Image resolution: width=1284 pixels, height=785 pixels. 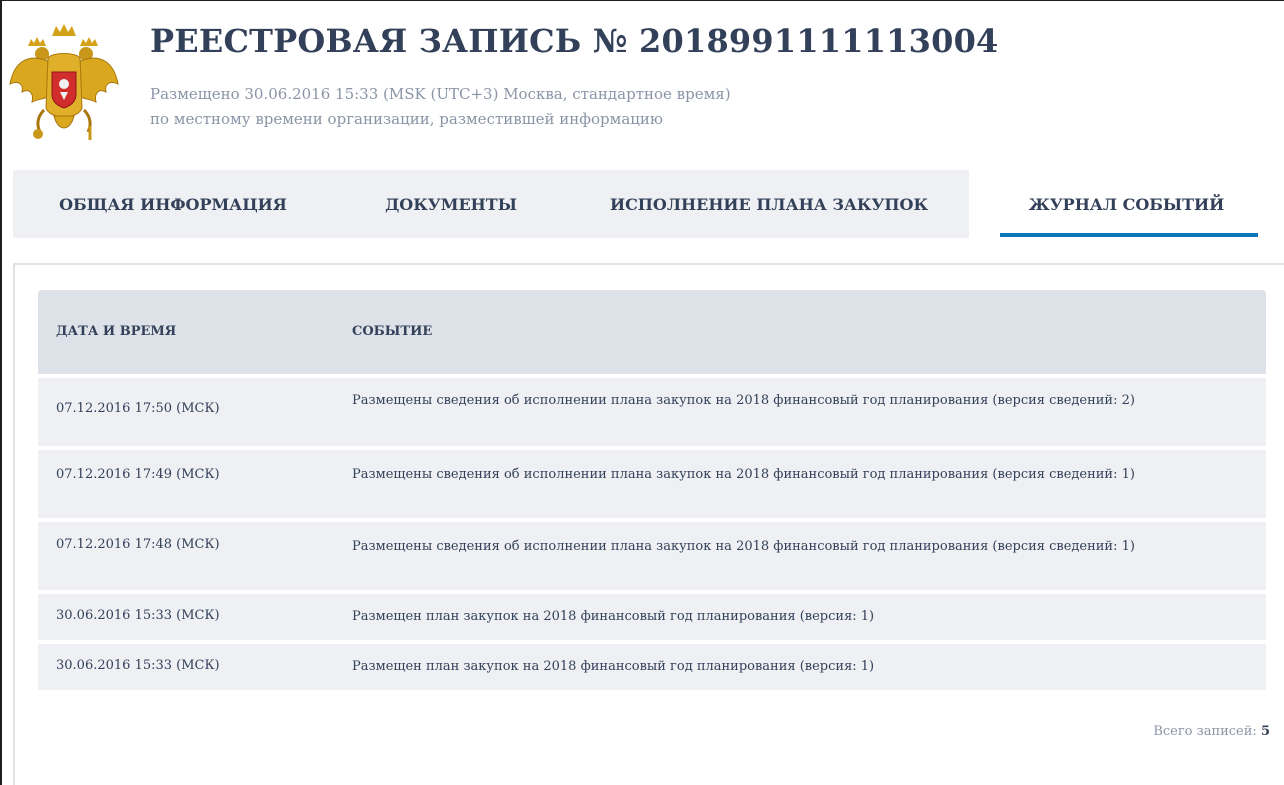 I want to click on active-tab-indicator, so click(x=1129, y=235).